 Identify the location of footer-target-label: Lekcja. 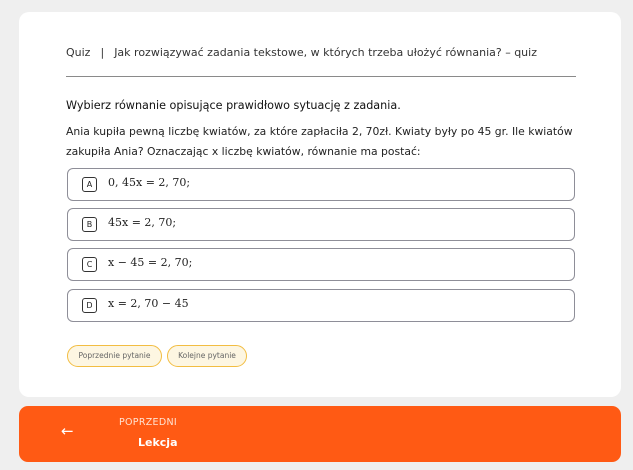
(158, 442).